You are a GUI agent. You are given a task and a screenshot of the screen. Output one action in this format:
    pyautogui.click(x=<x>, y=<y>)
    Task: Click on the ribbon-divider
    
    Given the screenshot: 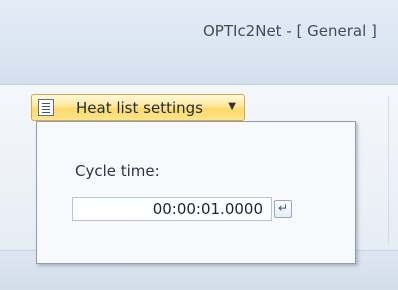 What is the action you would take?
    pyautogui.click(x=388, y=171)
    